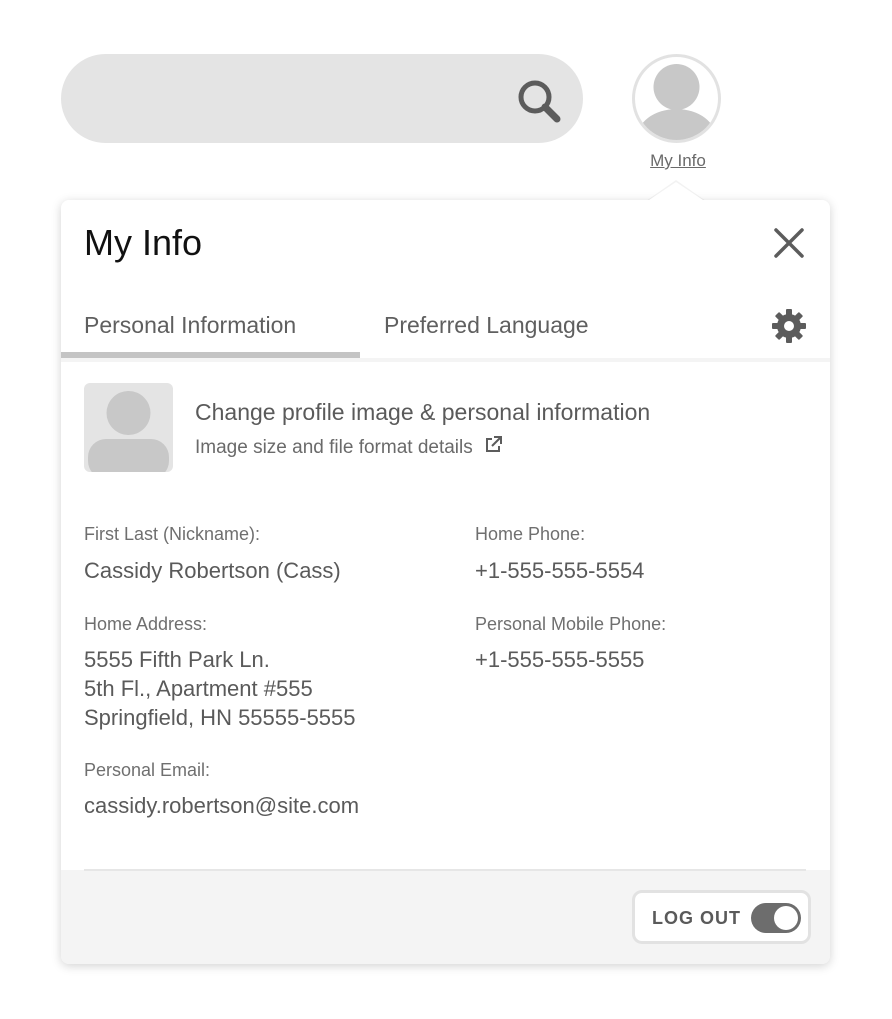  Describe the element at coordinates (486, 325) in the screenshot. I see `tab-preferred-language: Preferred Language` at that location.